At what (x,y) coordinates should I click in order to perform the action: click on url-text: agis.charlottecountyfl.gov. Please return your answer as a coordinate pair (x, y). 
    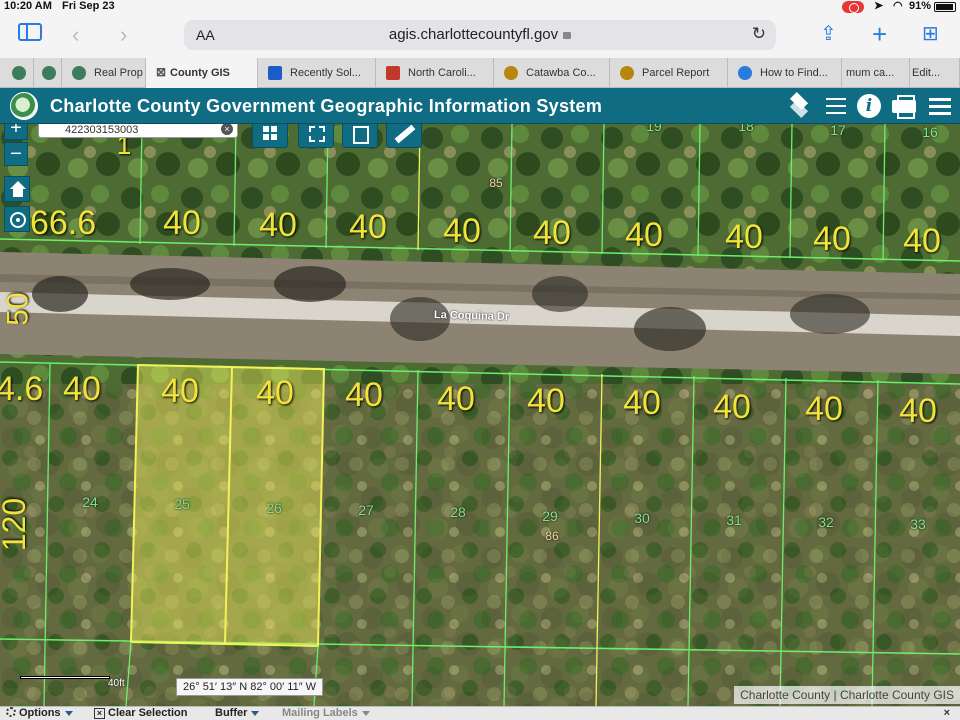
    Looking at the image, I should click on (480, 34).